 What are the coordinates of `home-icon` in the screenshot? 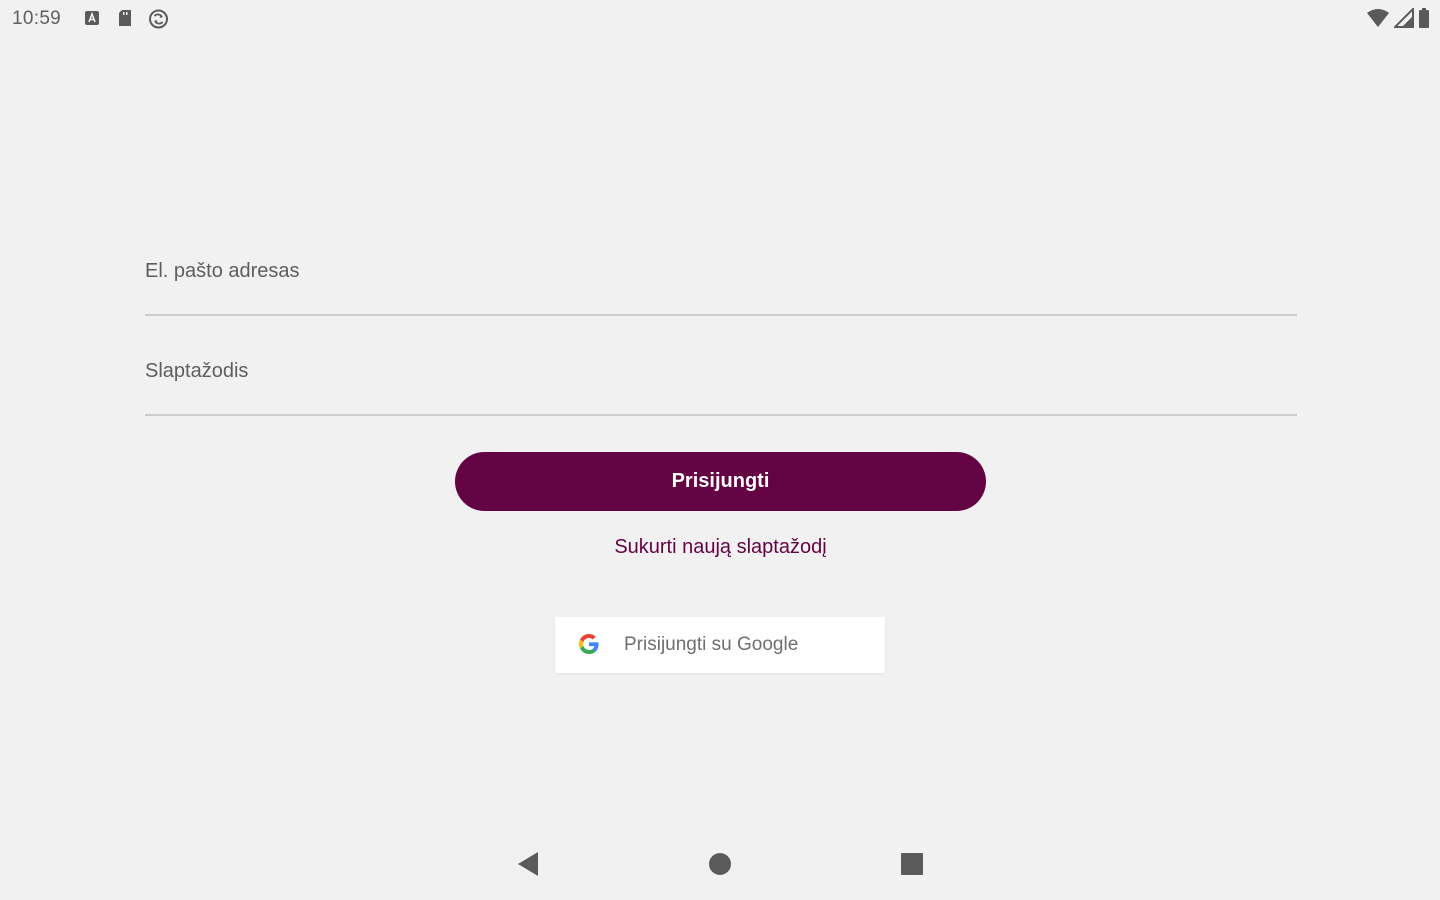 It's located at (720, 864).